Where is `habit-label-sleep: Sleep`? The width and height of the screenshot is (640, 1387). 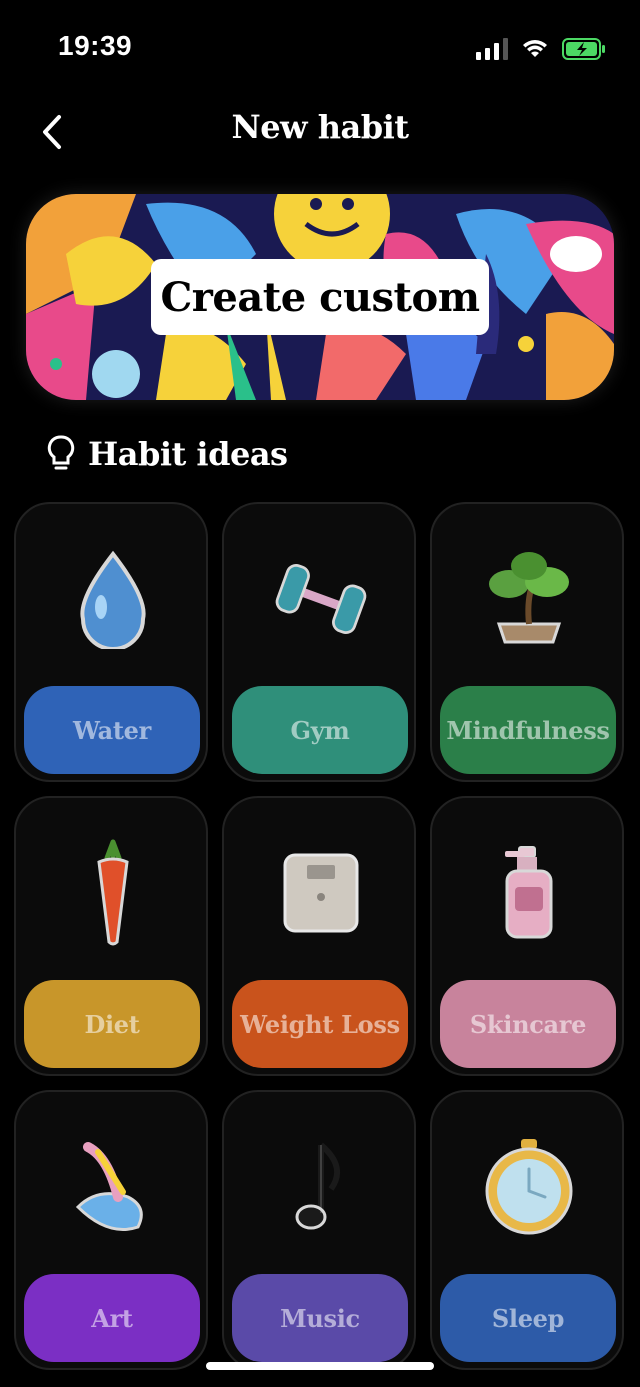
habit-label-sleep: Sleep is located at coordinates (528, 1318).